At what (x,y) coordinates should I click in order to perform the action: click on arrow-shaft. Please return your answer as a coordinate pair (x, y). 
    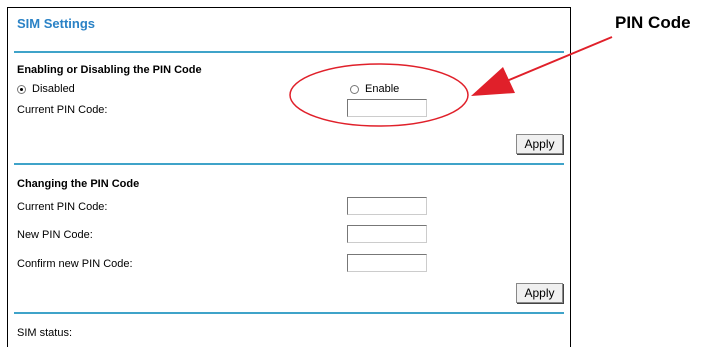
    Looking at the image, I should click on (554, 61).